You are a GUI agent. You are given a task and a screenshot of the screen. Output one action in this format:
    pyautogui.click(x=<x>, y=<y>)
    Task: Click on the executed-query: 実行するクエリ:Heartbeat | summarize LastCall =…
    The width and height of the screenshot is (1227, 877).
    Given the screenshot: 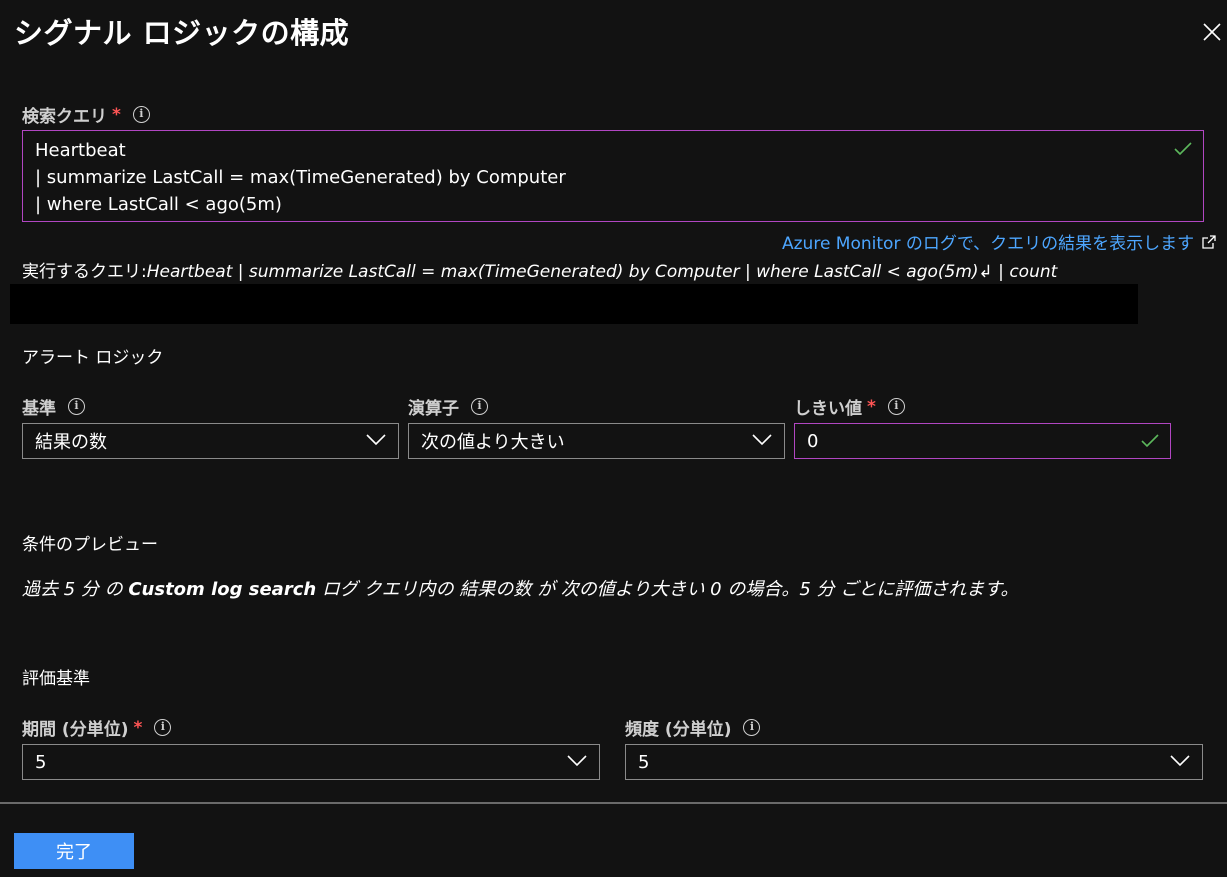 What is the action you would take?
    pyautogui.click(x=539, y=269)
    